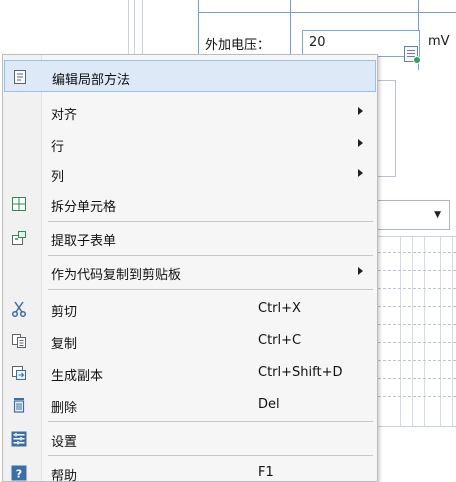 The height and width of the screenshot is (482, 456). I want to click on menu-item-shortcut: Ctrl+X, so click(279, 308).